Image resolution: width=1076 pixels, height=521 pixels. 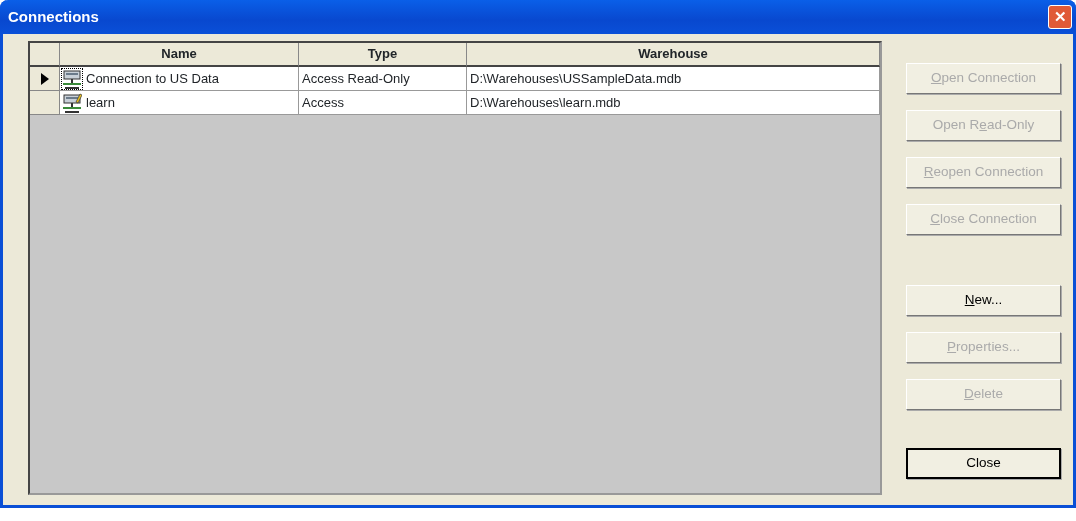 I want to click on network-icon, so click(x=72, y=78).